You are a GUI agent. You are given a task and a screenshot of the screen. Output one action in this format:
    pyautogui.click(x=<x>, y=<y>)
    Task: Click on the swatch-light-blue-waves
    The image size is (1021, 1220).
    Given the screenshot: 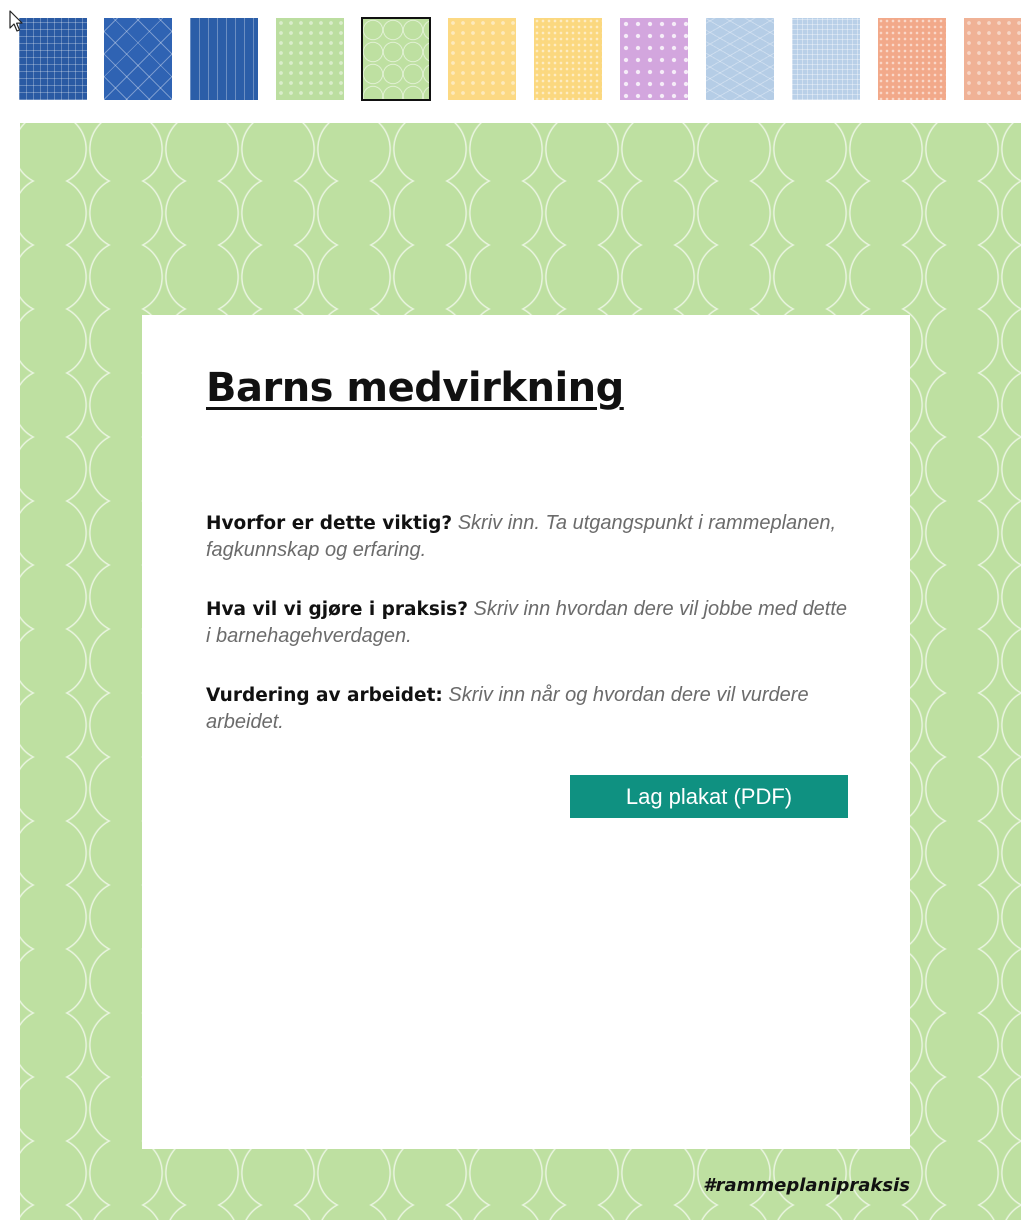 What is the action you would take?
    pyautogui.click(x=740, y=59)
    